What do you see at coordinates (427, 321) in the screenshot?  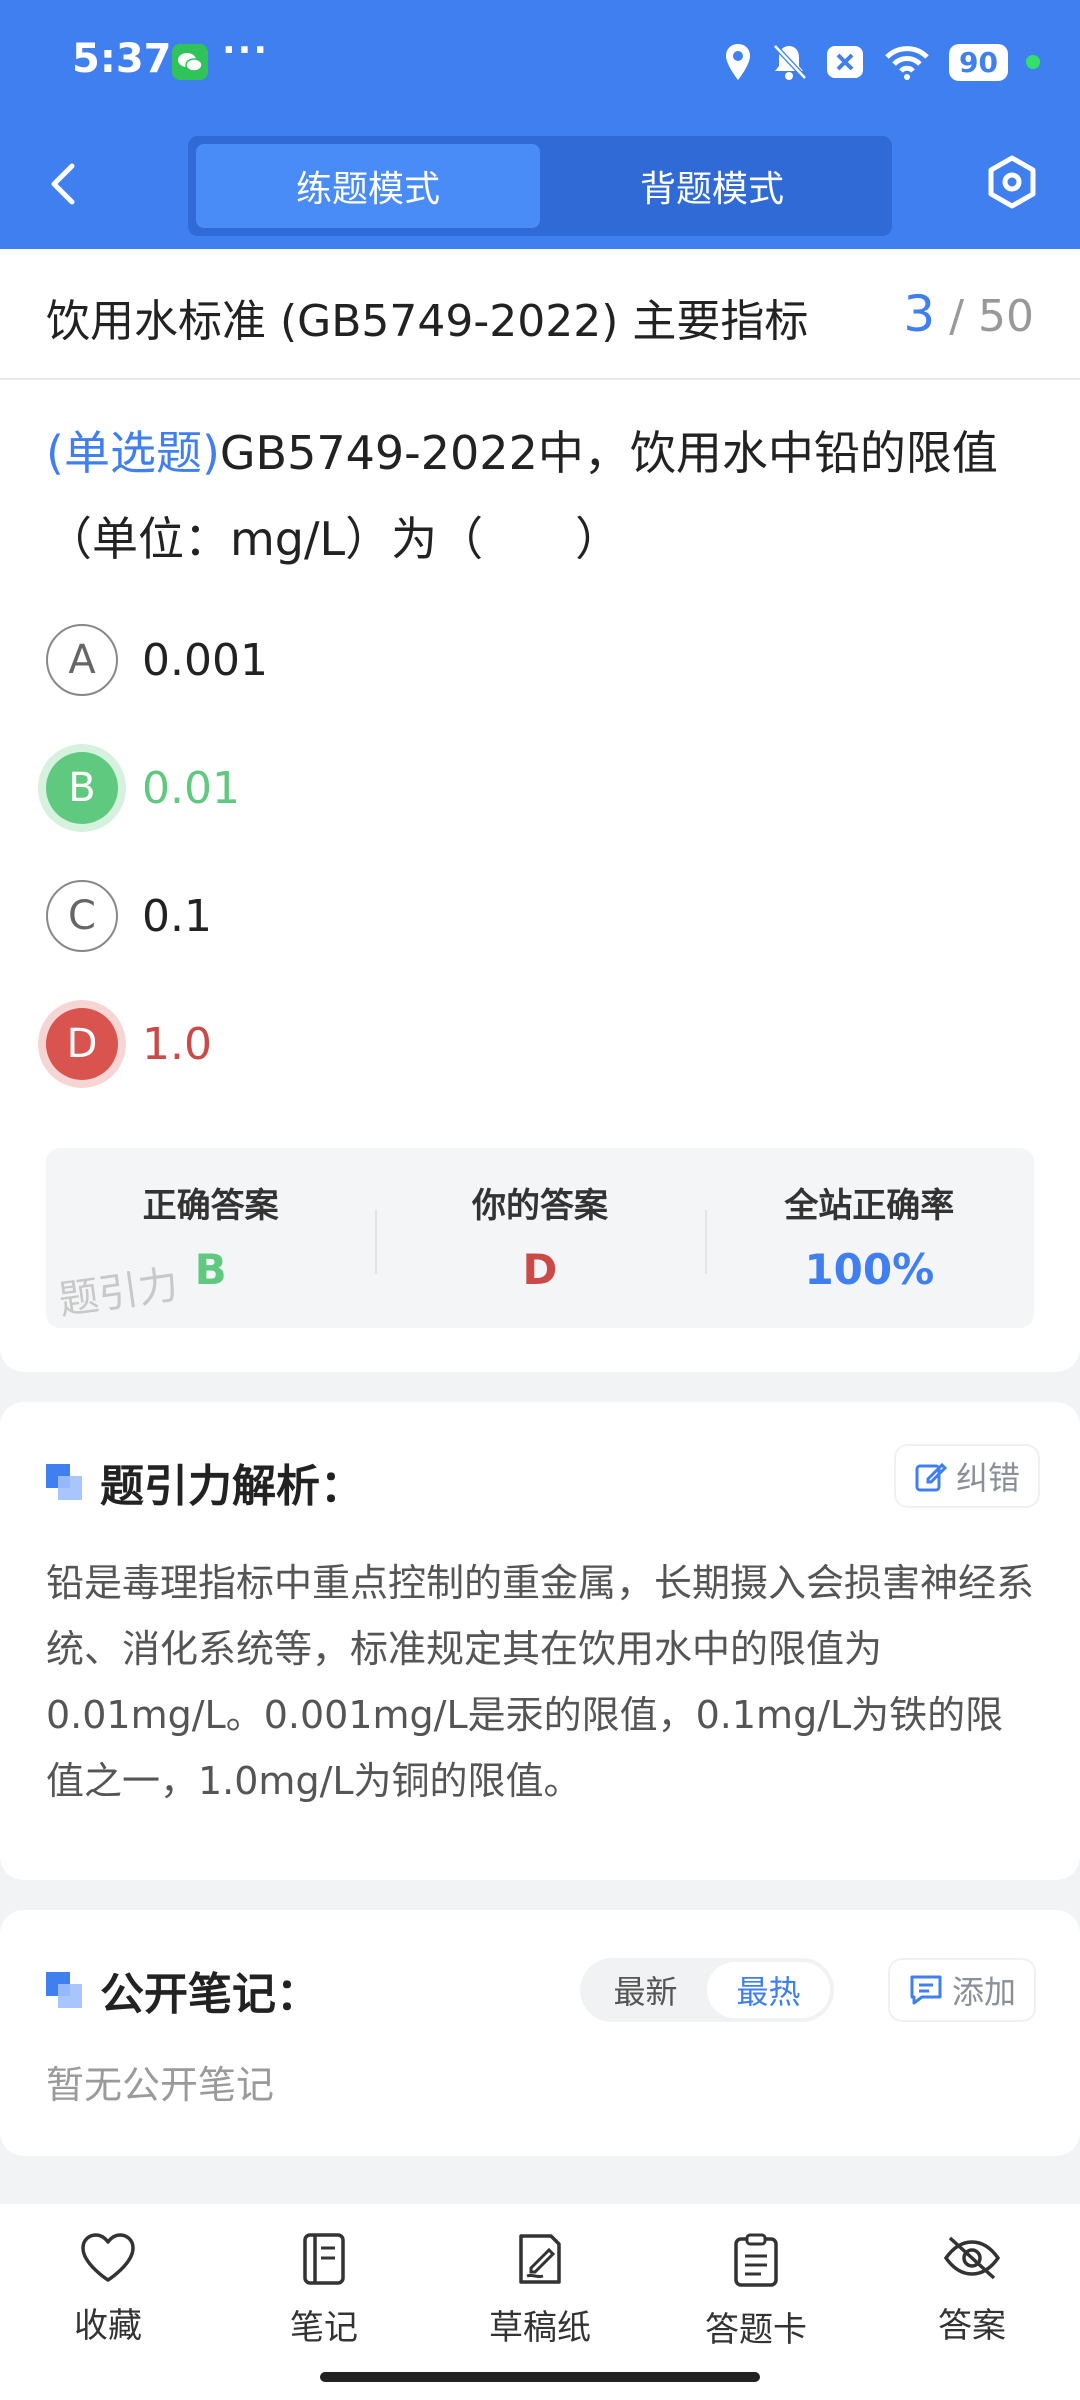 I see `question-set-title: 饮用水标准 (GB5749-2022) 主要指标` at bounding box center [427, 321].